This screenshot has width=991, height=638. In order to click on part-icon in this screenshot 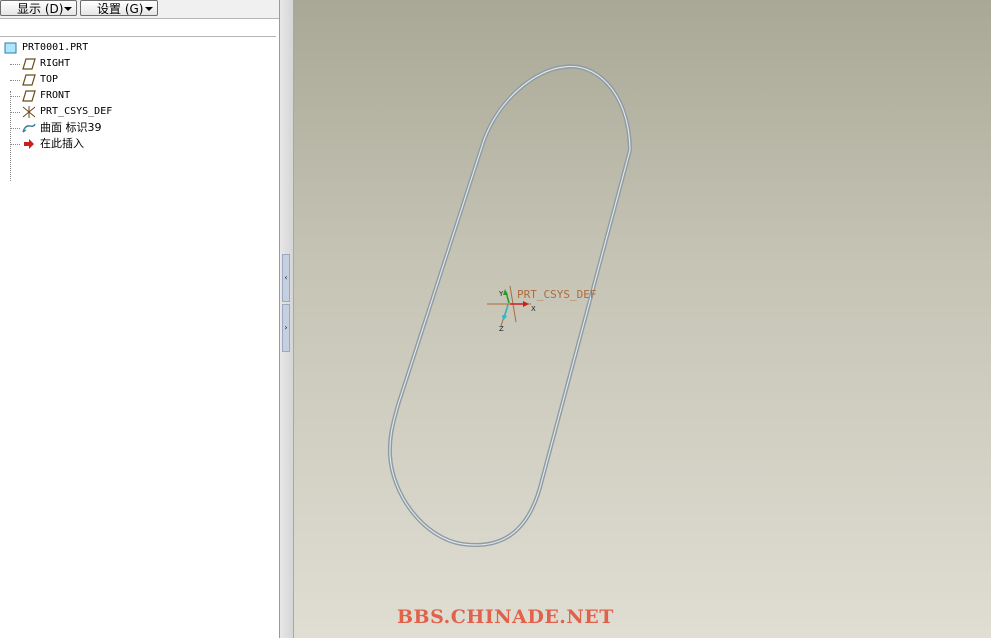, I will do `click(10, 48)`.